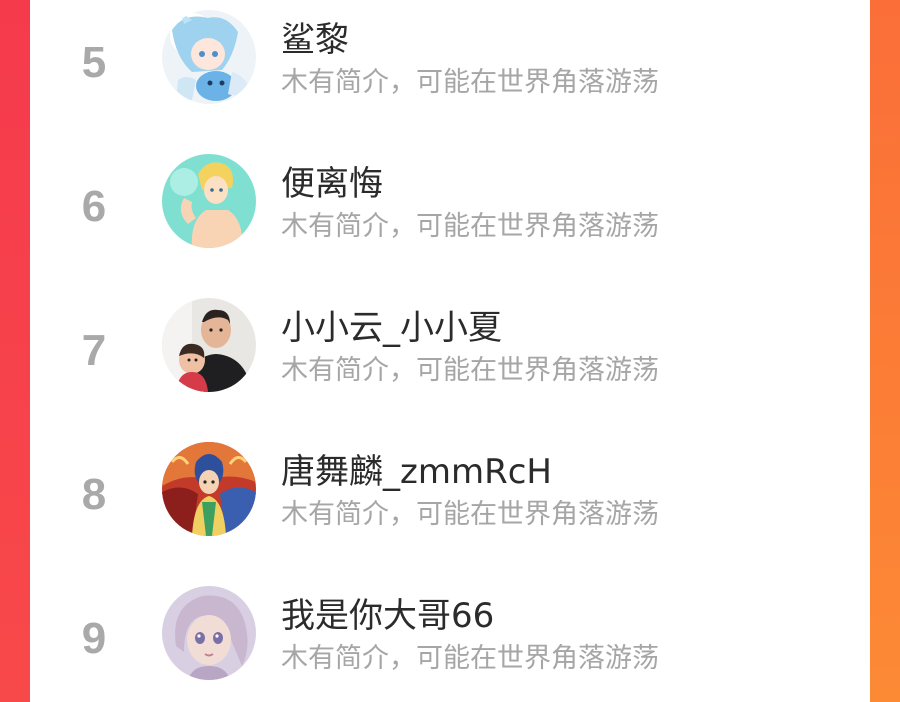 The height and width of the screenshot is (702, 900). Describe the element at coordinates (15, 351) in the screenshot. I see `frame-left-edge` at that location.